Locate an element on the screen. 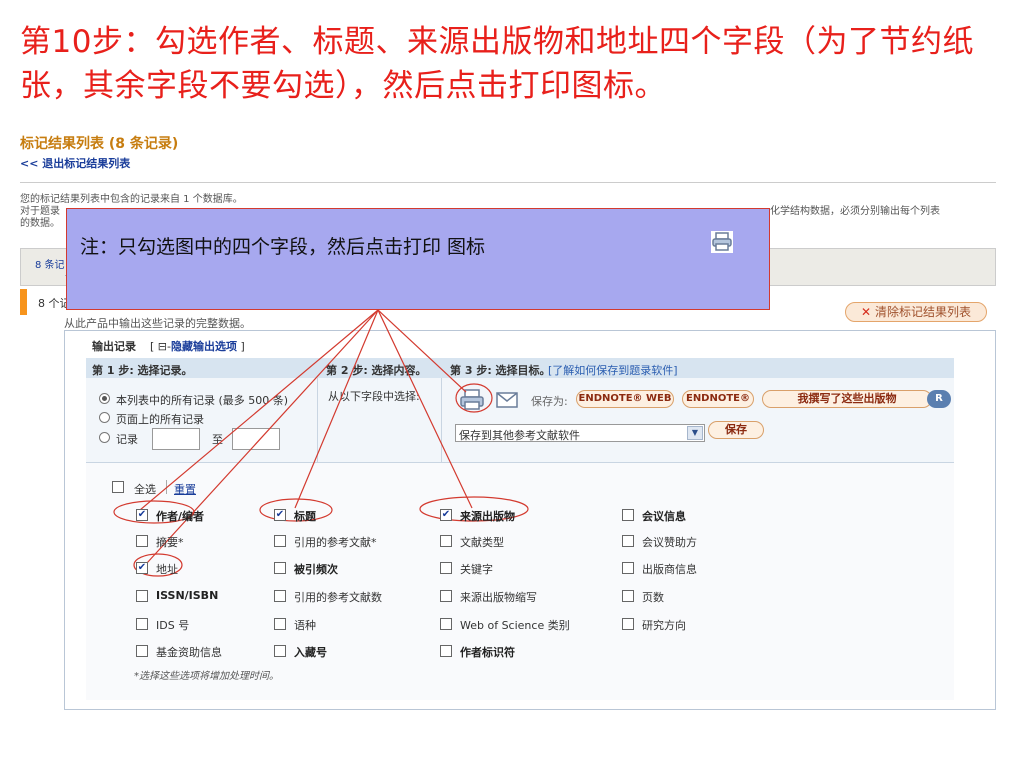  bracket-suffix: ] is located at coordinates (240, 346).